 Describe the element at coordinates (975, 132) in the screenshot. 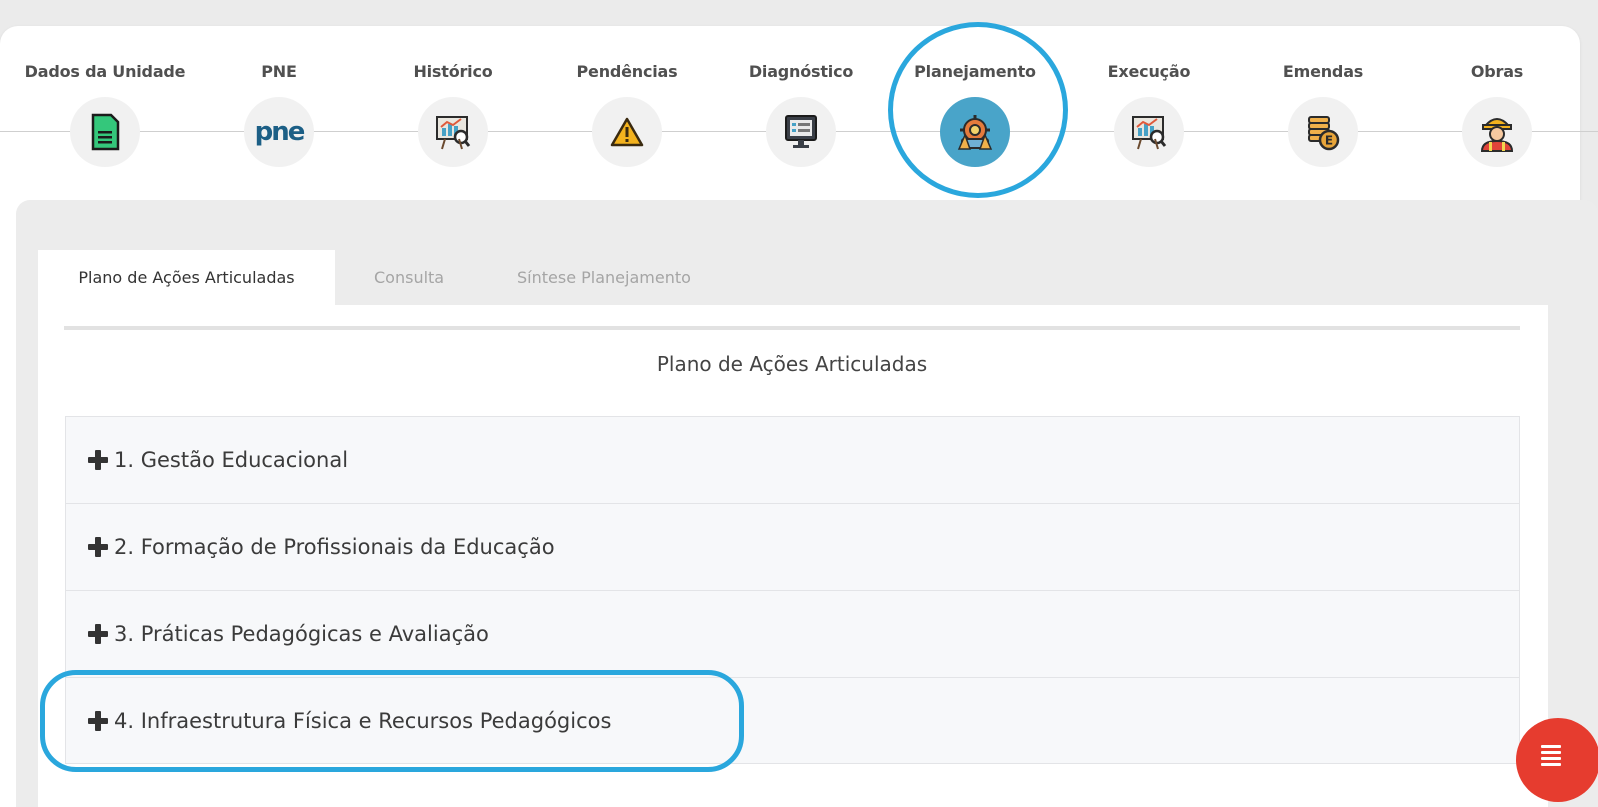

I see `planning-gear-icon` at that location.